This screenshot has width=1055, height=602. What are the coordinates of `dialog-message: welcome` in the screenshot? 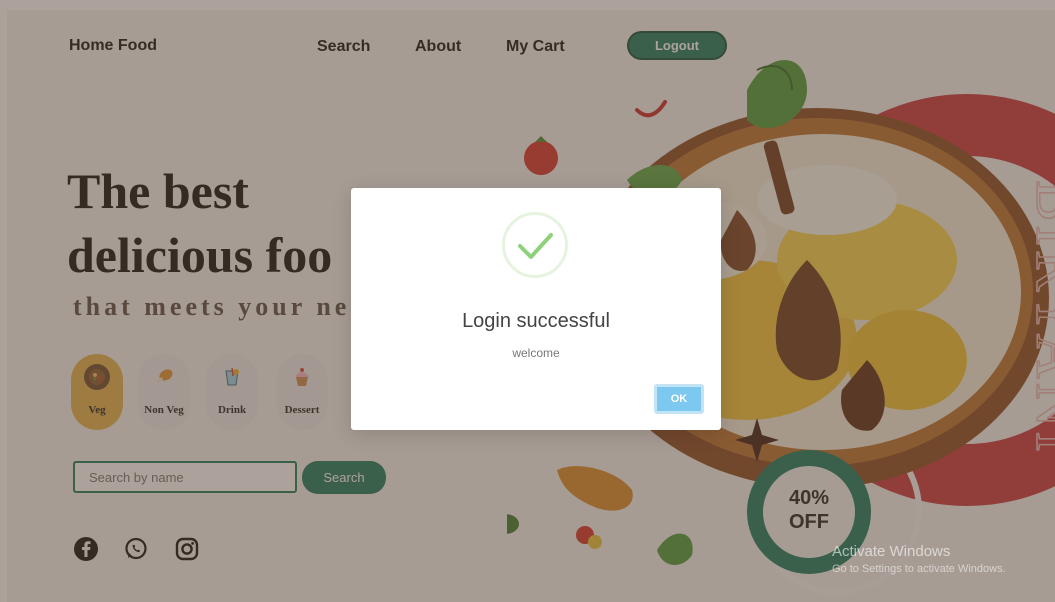 It's located at (536, 353).